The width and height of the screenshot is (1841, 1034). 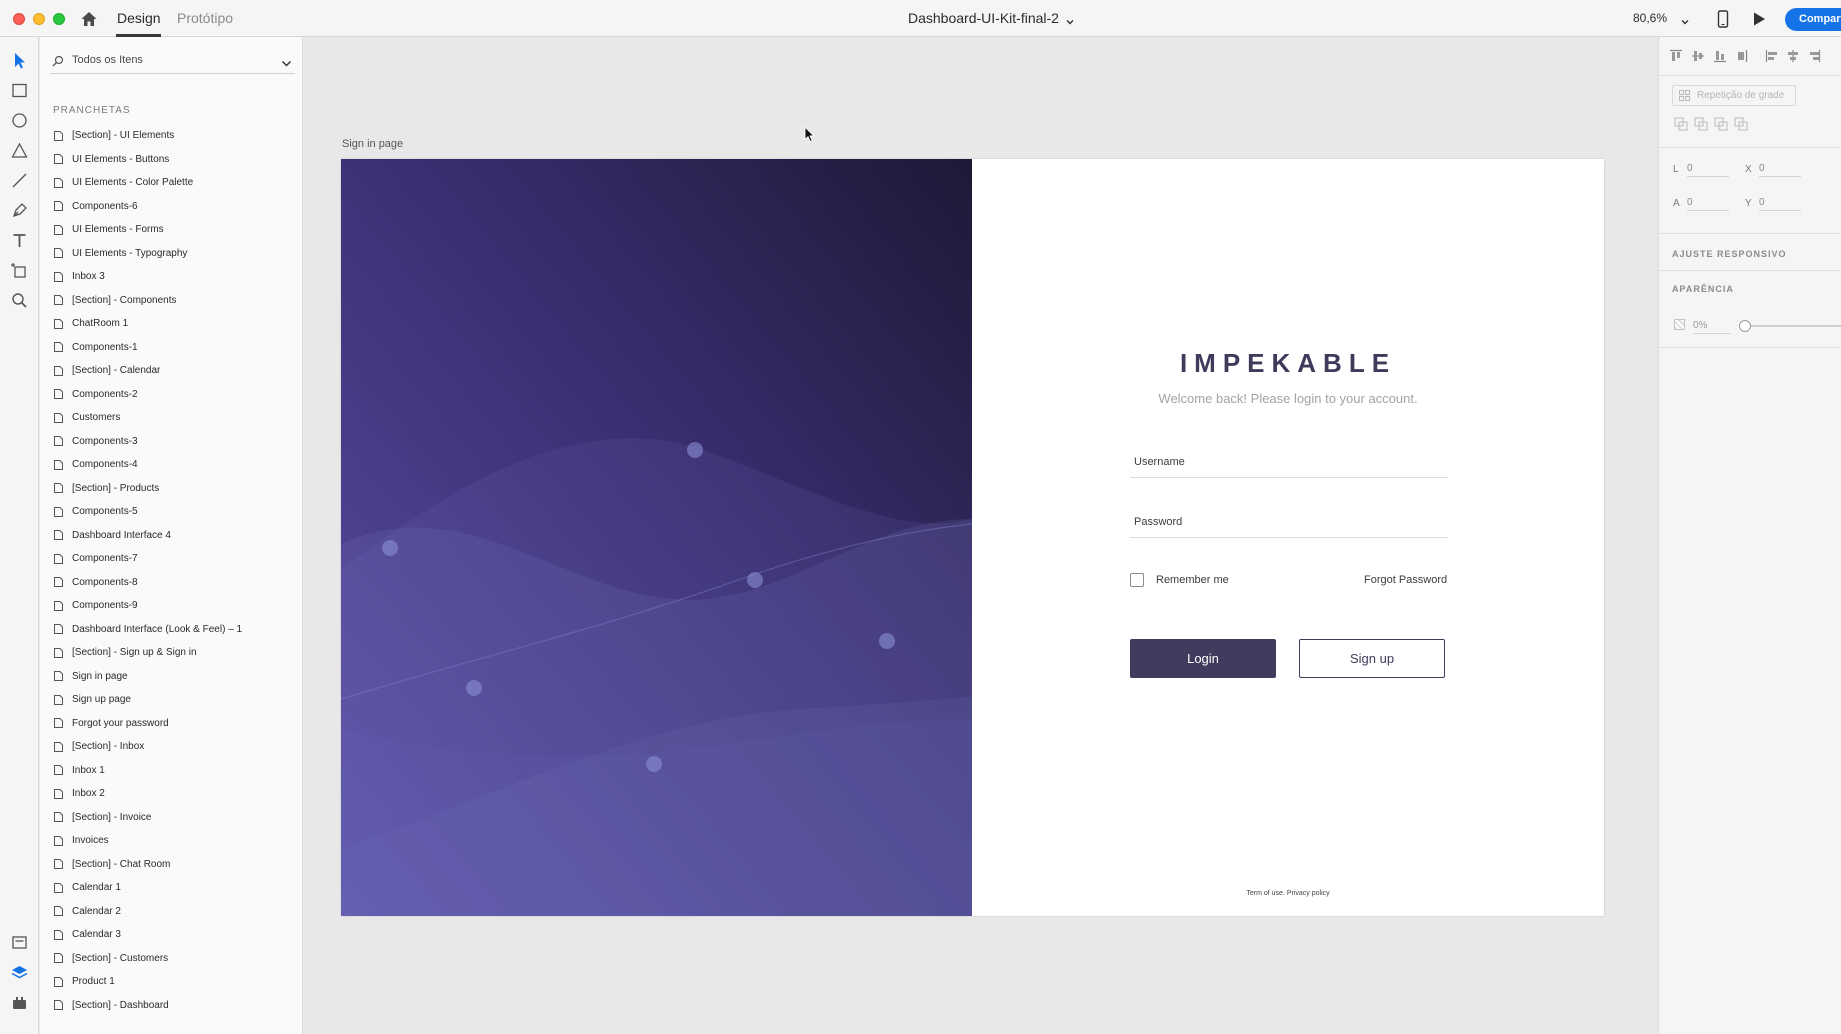 What do you see at coordinates (19, 120) in the screenshot?
I see `ellipse-tool-icon` at bounding box center [19, 120].